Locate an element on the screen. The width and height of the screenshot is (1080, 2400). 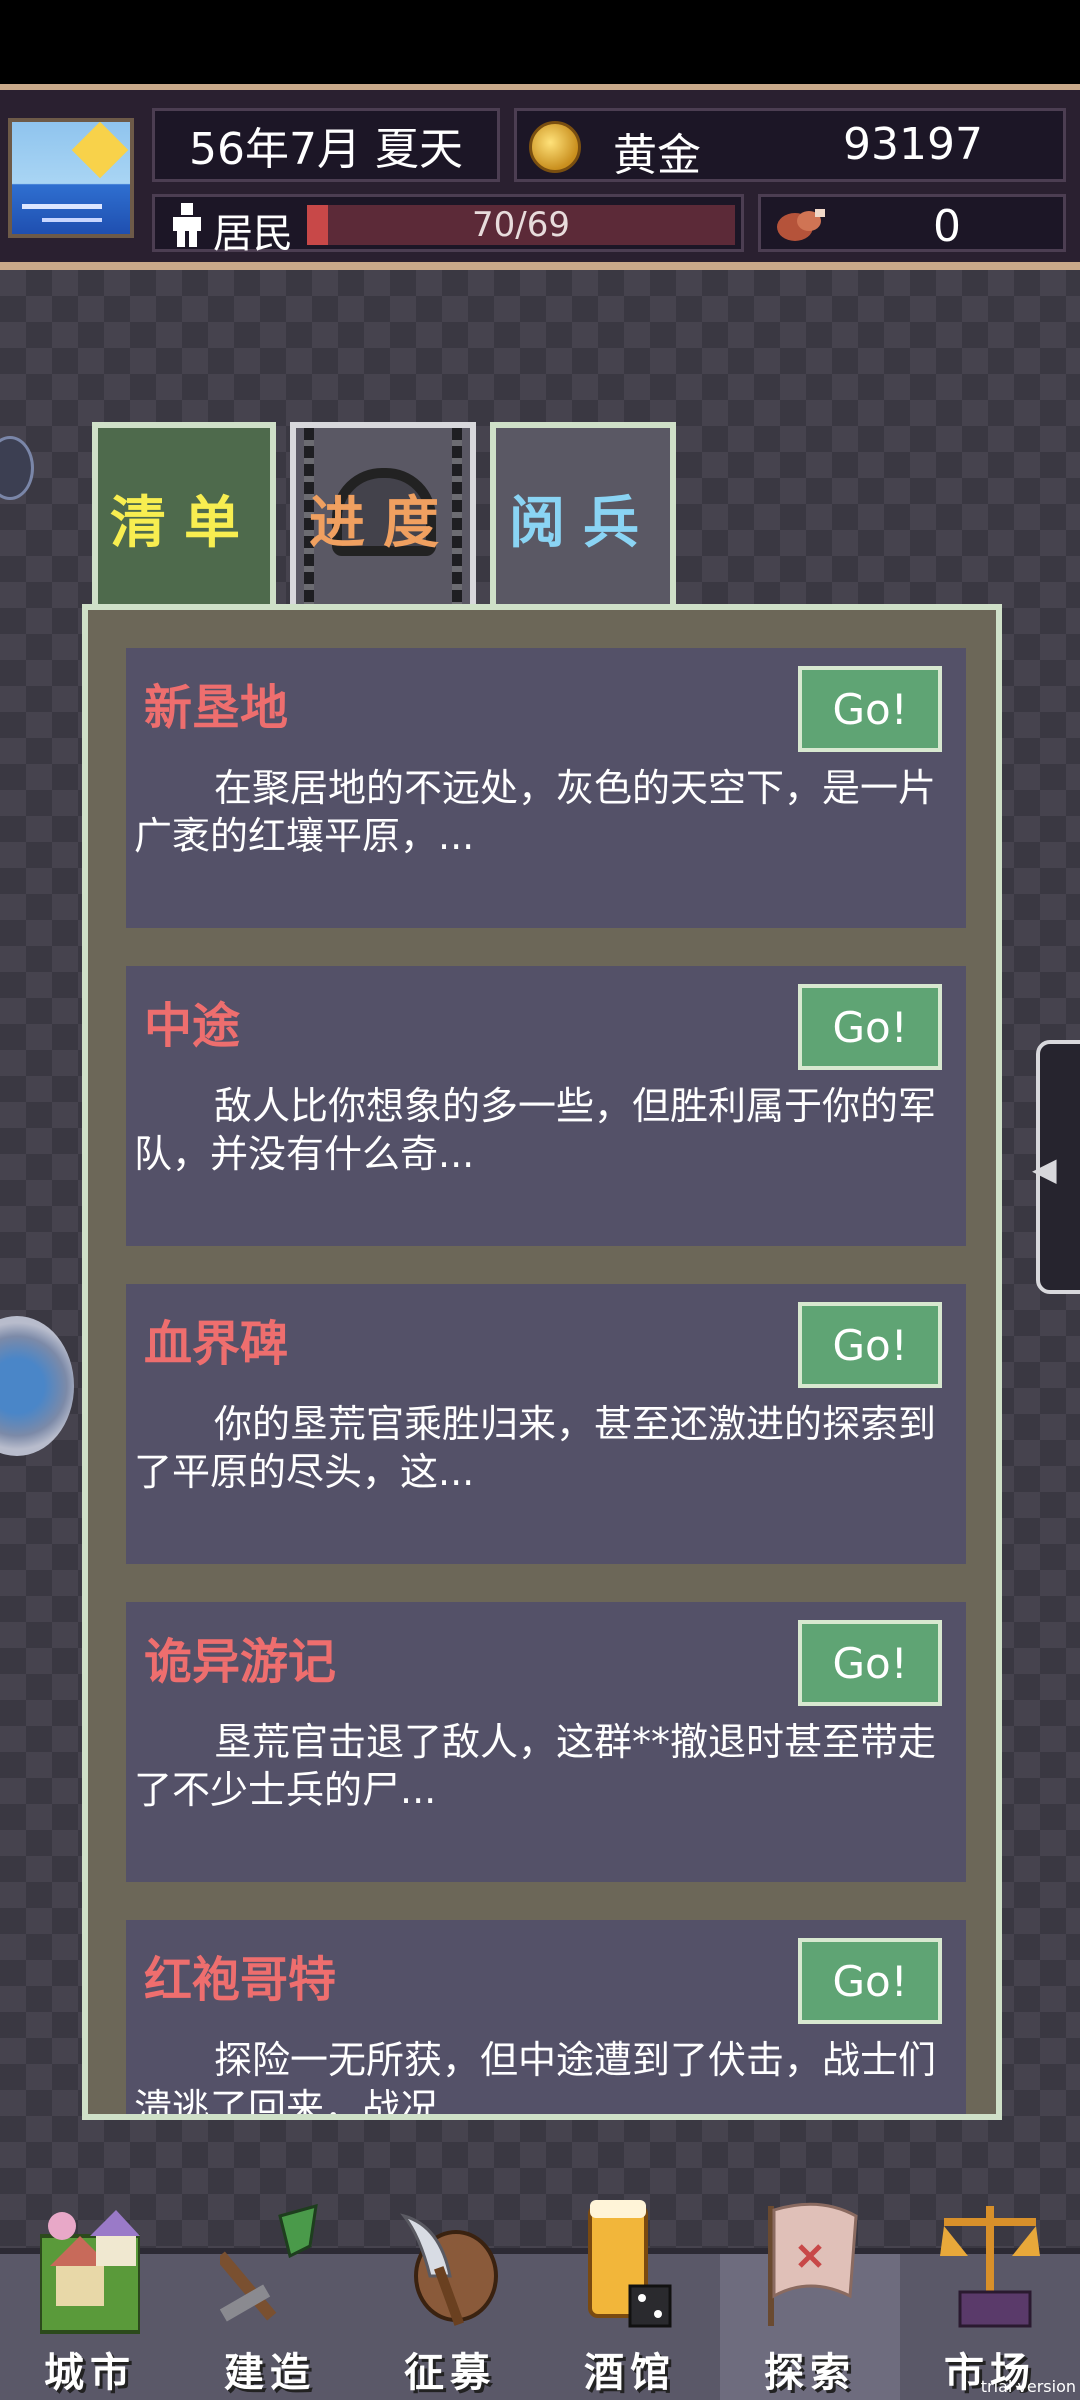
residents-value: 70/69 is located at coordinates (521, 225).